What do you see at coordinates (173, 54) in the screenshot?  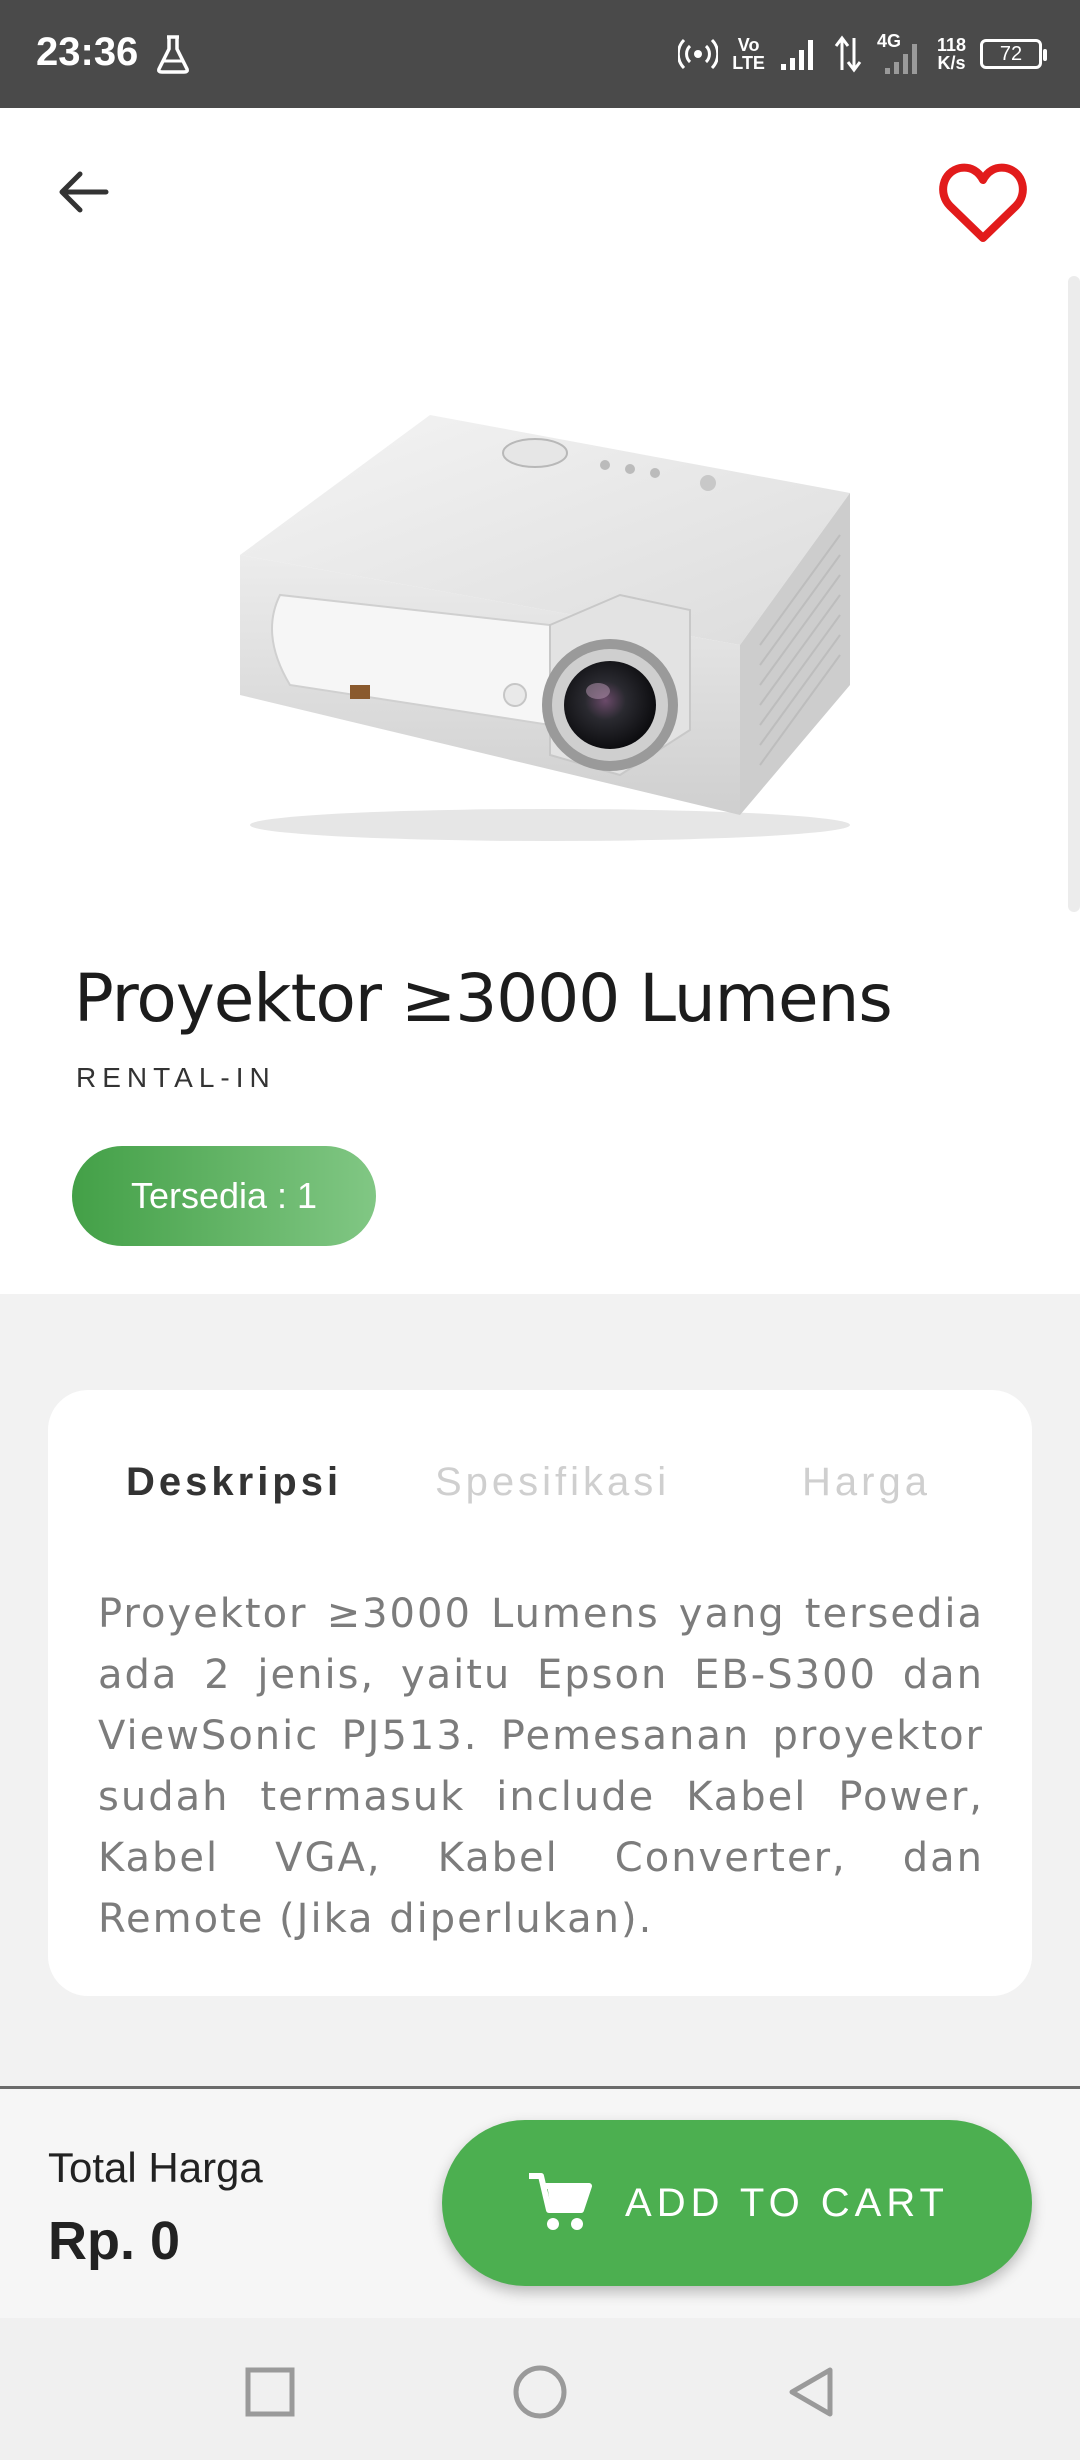 I see `flask-icon` at bounding box center [173, 54].